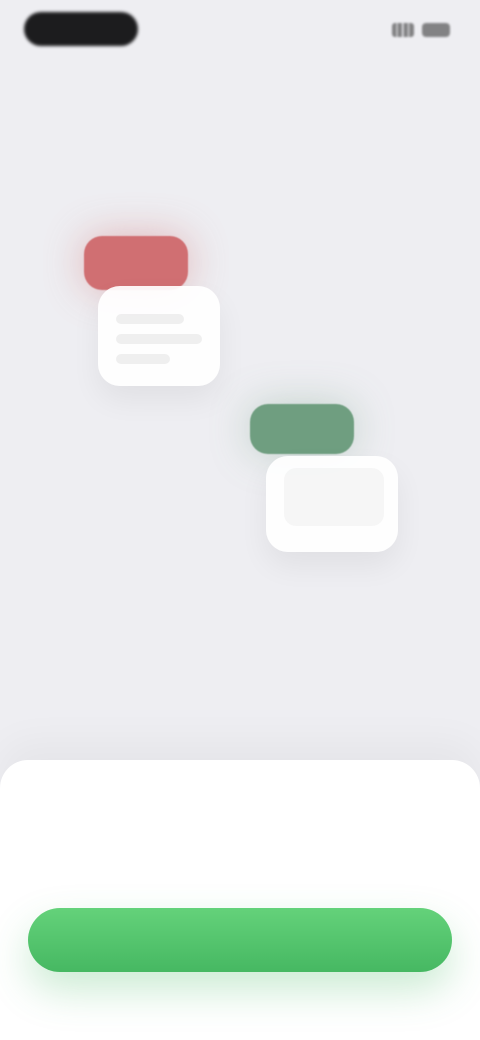 The height and width of the screenshot is (1040, 480). I want to click on status-icons, so click(421, 30).